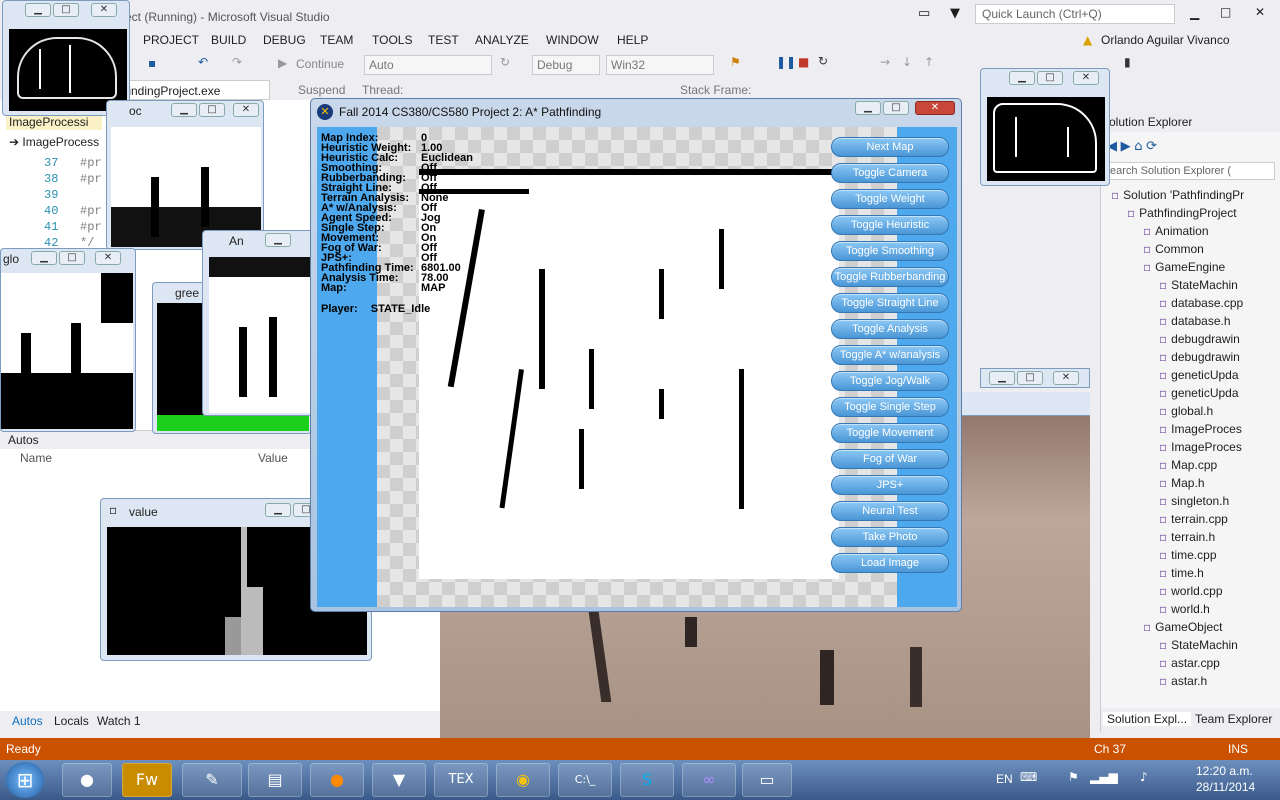 Image resolution: width=1280 pixels, height=800 pixels. What do you see at coordinates (890, 173) in the screenshot?
I see `control-button-toggle-camera: Toggle Camera` at bounding box center [890, 173].